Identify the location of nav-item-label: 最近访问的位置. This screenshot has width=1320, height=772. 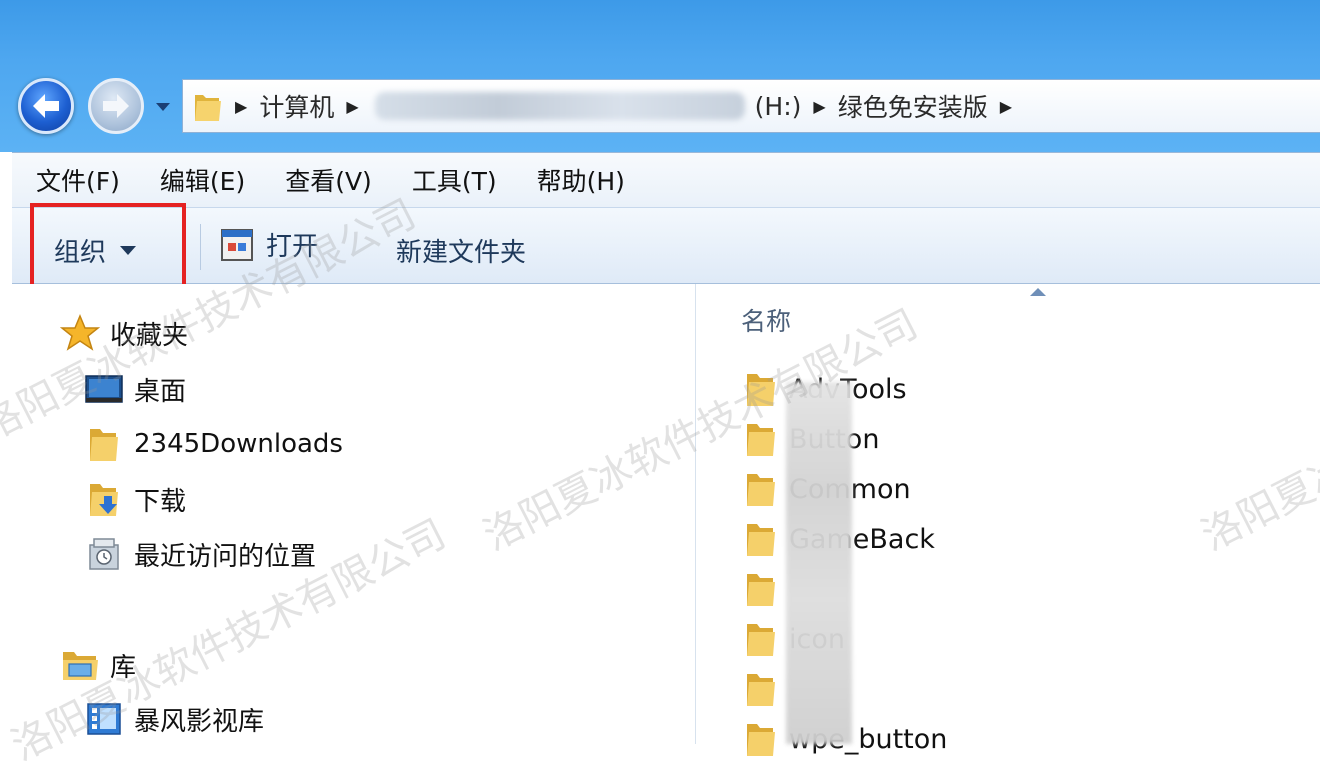
(225, 556).